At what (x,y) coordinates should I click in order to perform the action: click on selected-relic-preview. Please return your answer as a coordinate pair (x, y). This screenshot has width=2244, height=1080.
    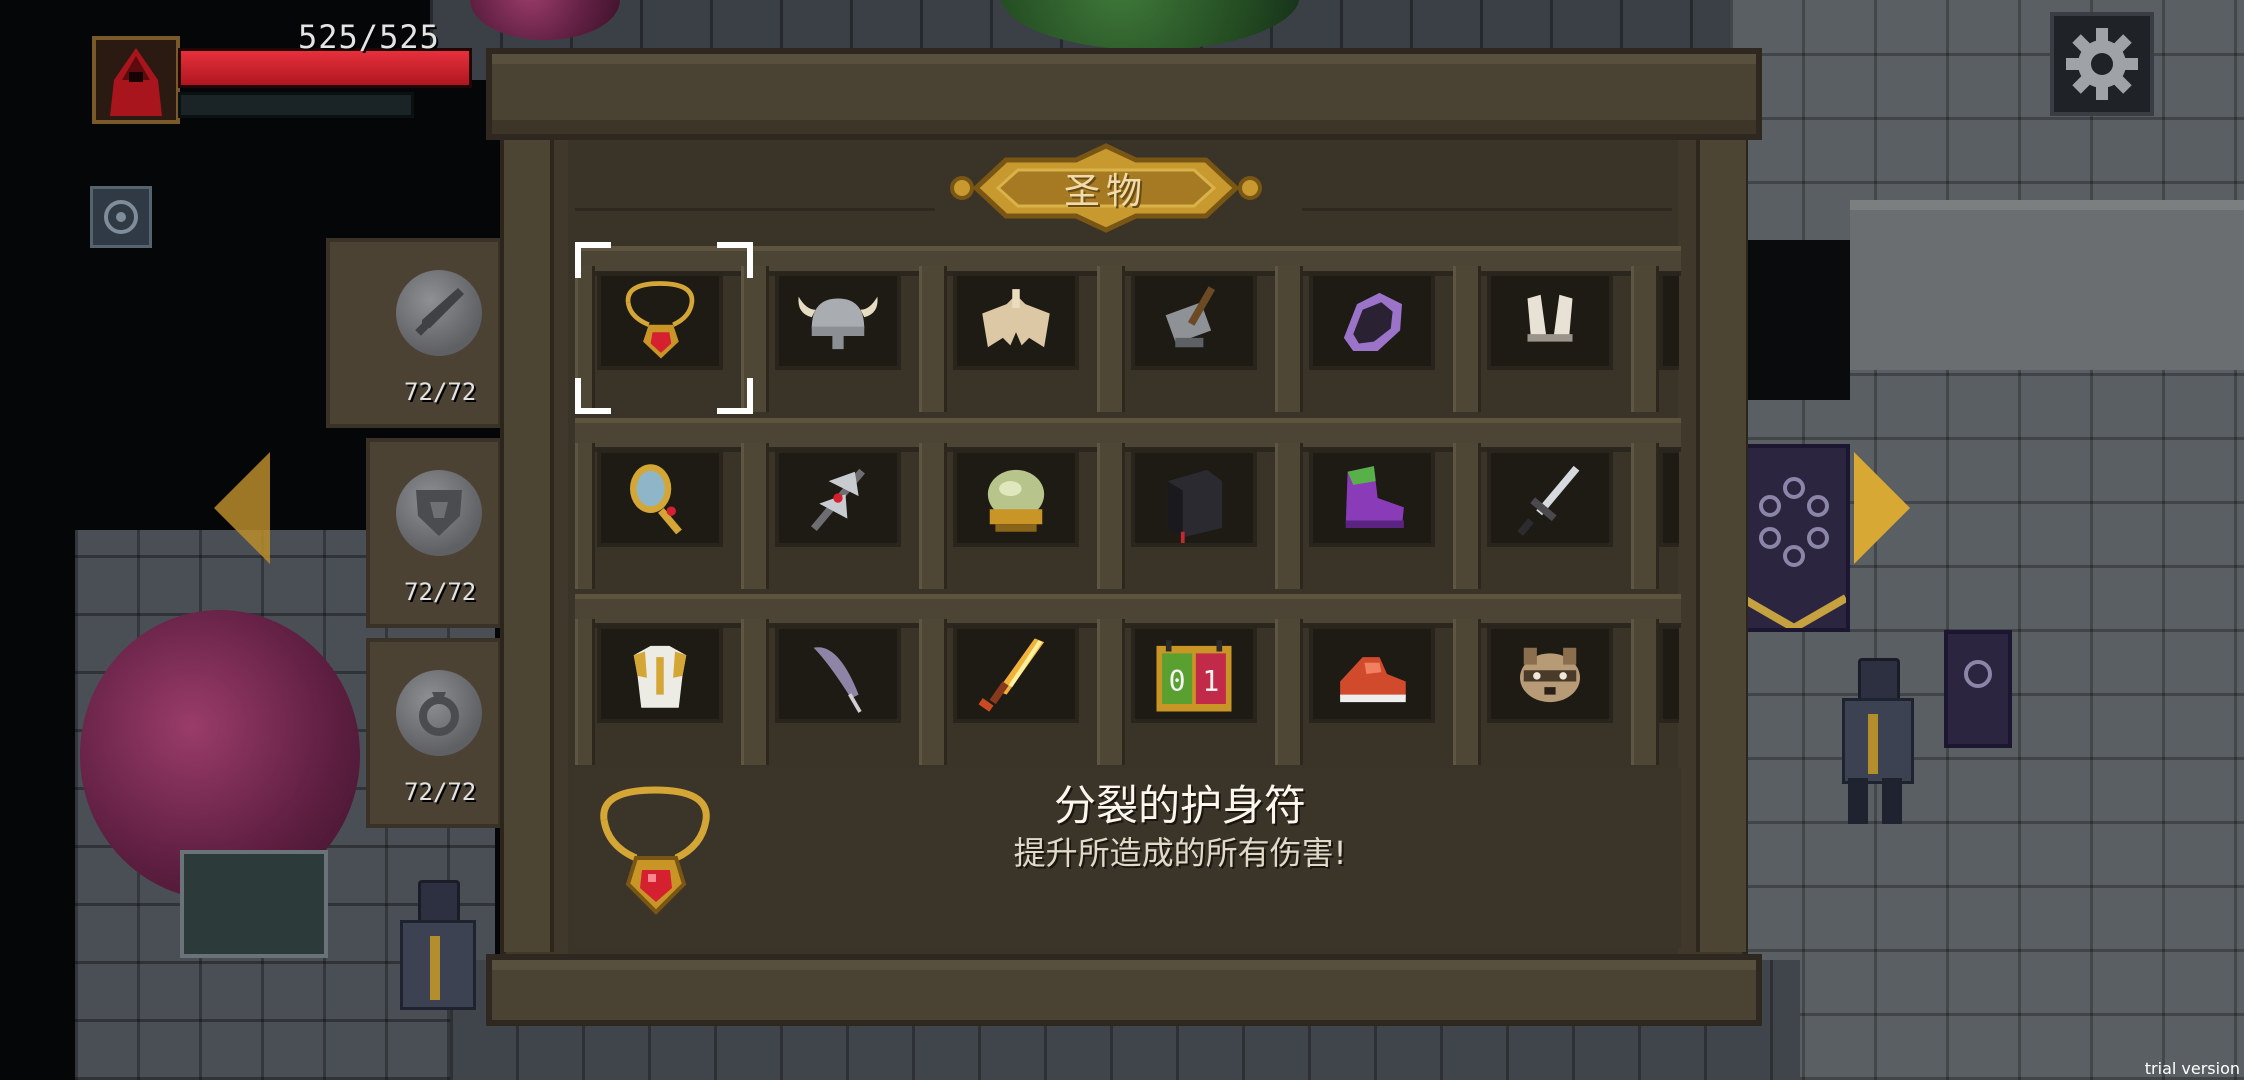
    Looking at the image, I should click on (655, 850).